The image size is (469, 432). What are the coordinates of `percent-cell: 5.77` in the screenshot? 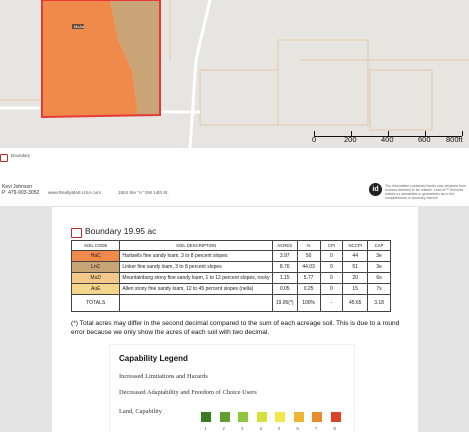 It's located at (308, 278).